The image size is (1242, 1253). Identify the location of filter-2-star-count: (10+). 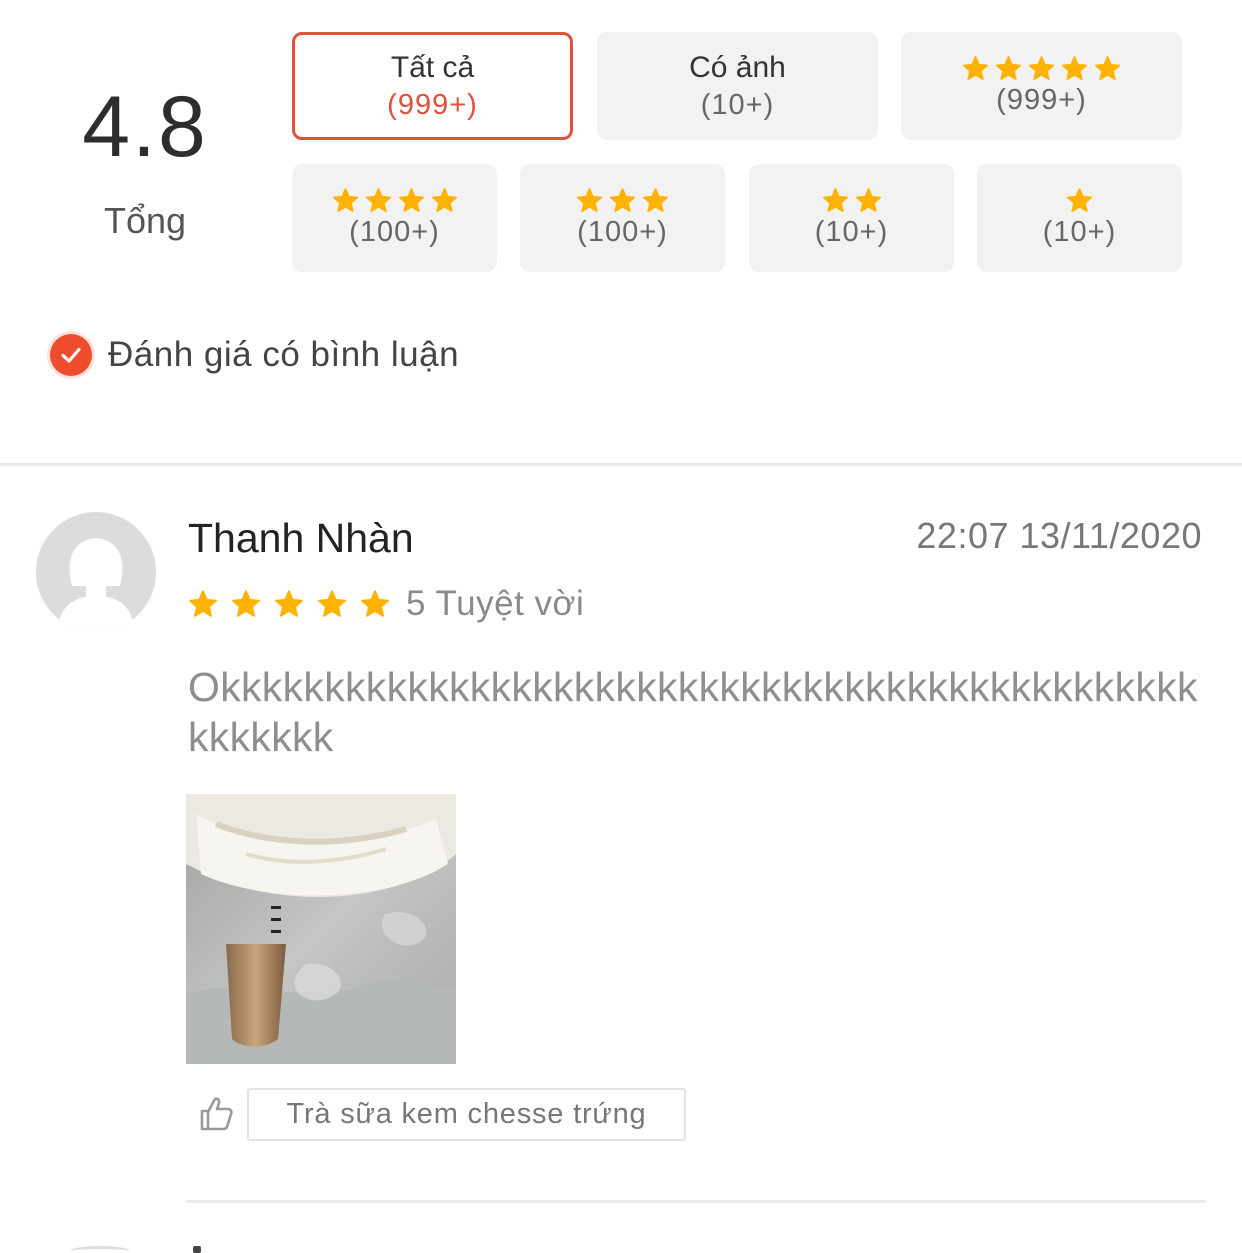
(851, 232).